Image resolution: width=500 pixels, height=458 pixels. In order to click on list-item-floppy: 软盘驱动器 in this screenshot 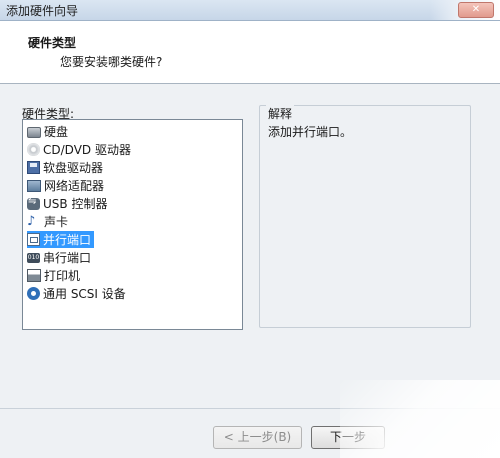, I will do `click(66, 167)`.